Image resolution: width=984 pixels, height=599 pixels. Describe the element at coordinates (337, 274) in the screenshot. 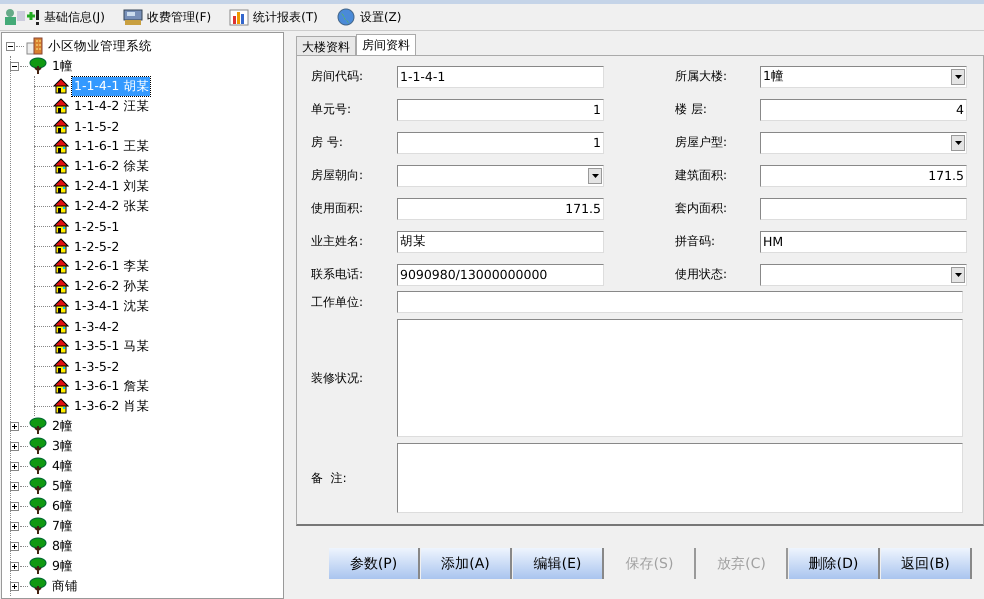

I see `field-label: 联系电话:` at that location.